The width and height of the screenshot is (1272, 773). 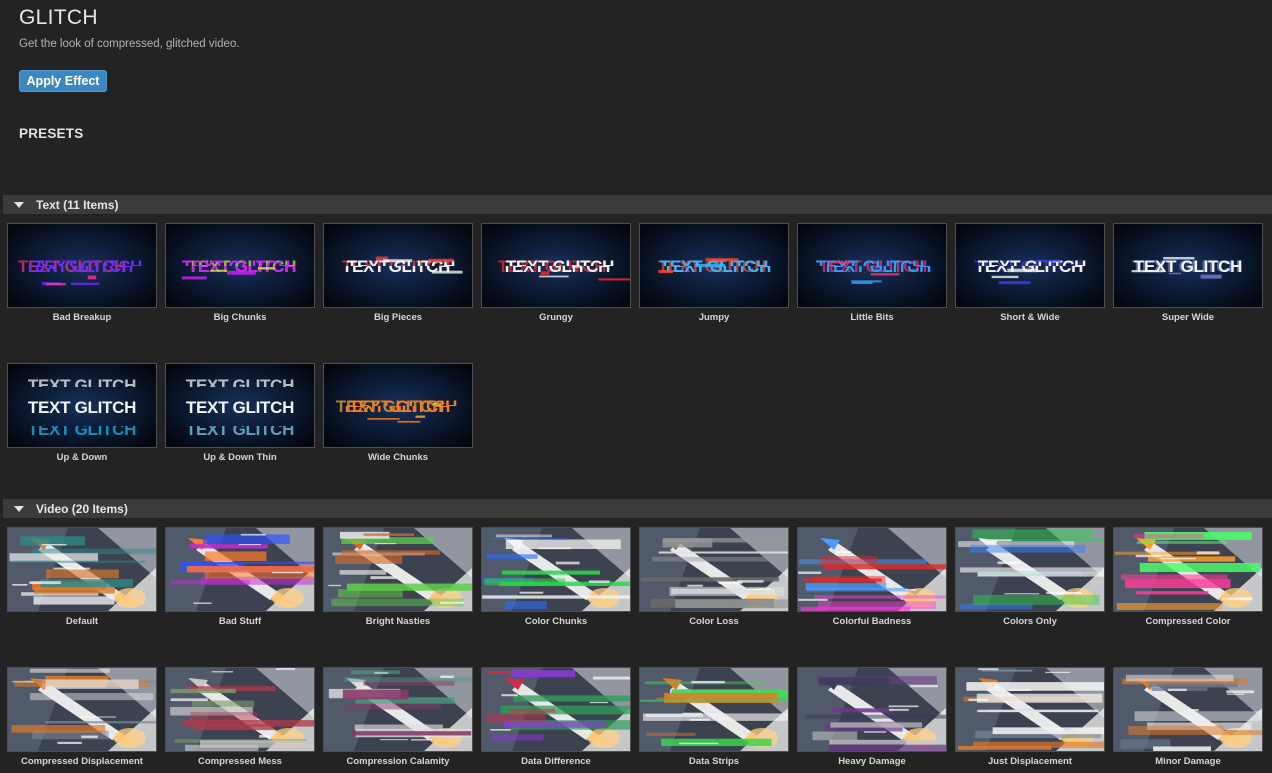 What do you see at coordinates (82, 508) in the screenshot?
I see `section-title-video: Video (20 Items)` at bounding box center [82, 508].